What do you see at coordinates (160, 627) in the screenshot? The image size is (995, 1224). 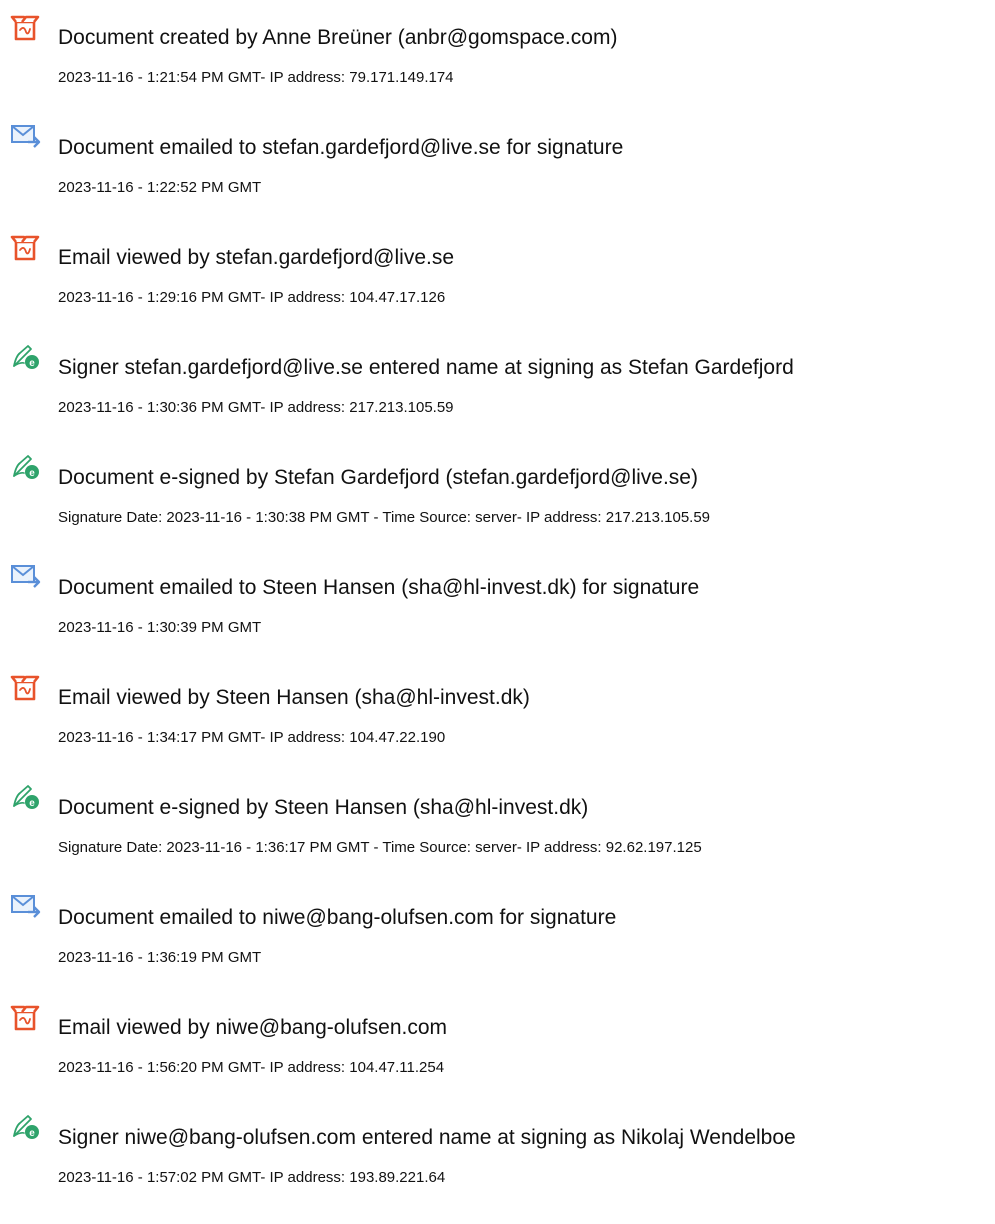 I see `event-timestamp: 2023-11-16 - 1:30:39 PM GMT` at bounding box center [160, 627].